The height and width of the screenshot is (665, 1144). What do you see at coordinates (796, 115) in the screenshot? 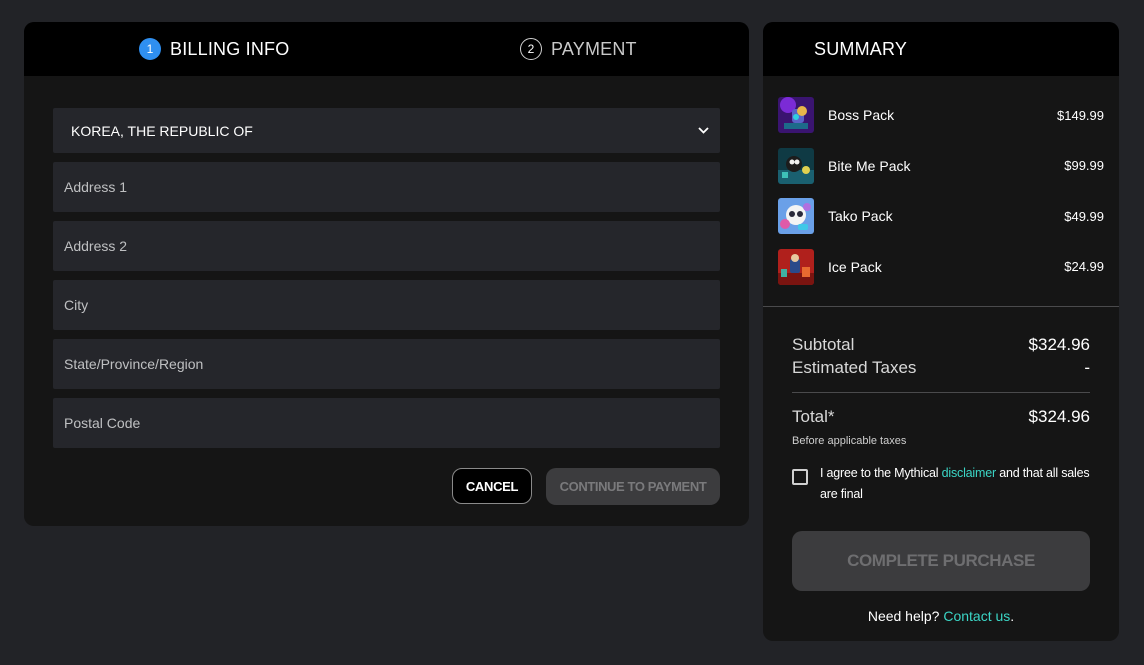
I see `boss-pack-thumbnail` at bounding box center [796, 115].